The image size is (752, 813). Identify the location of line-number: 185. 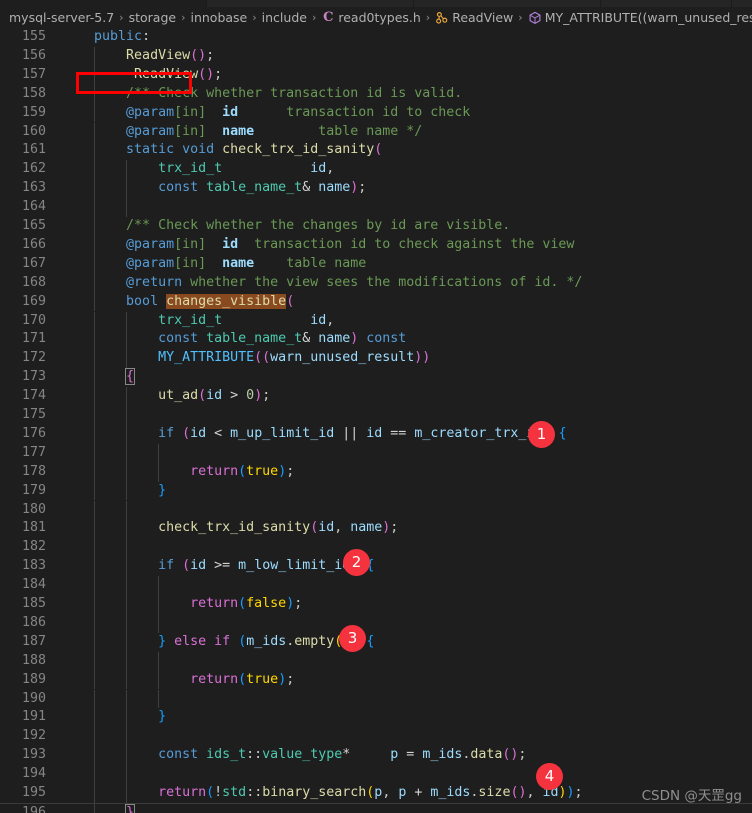
(33, 603).